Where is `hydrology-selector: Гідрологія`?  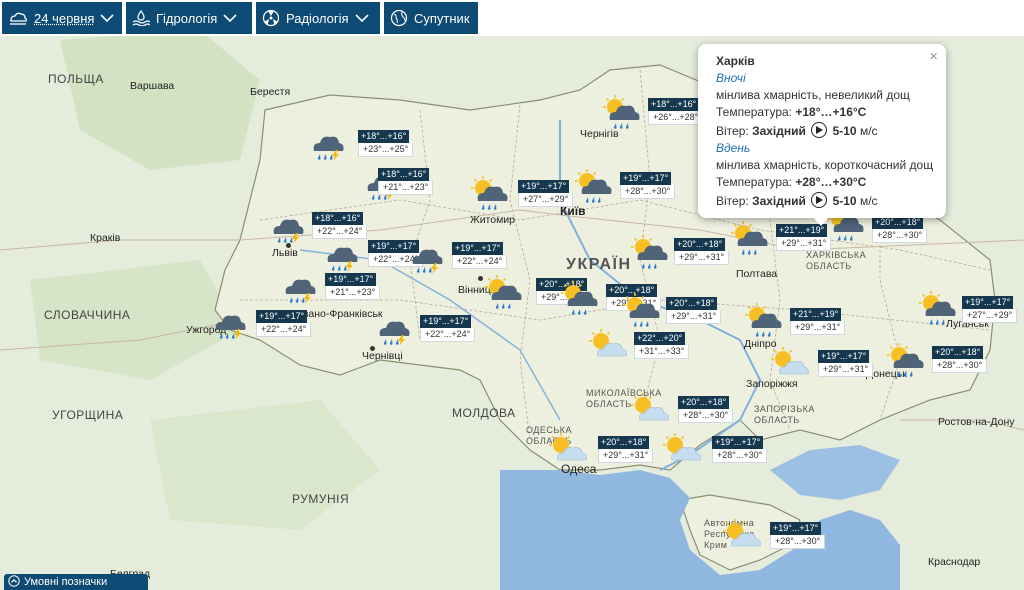
hydrology-selector: Гідрологія is located at coordinates (189, 18).